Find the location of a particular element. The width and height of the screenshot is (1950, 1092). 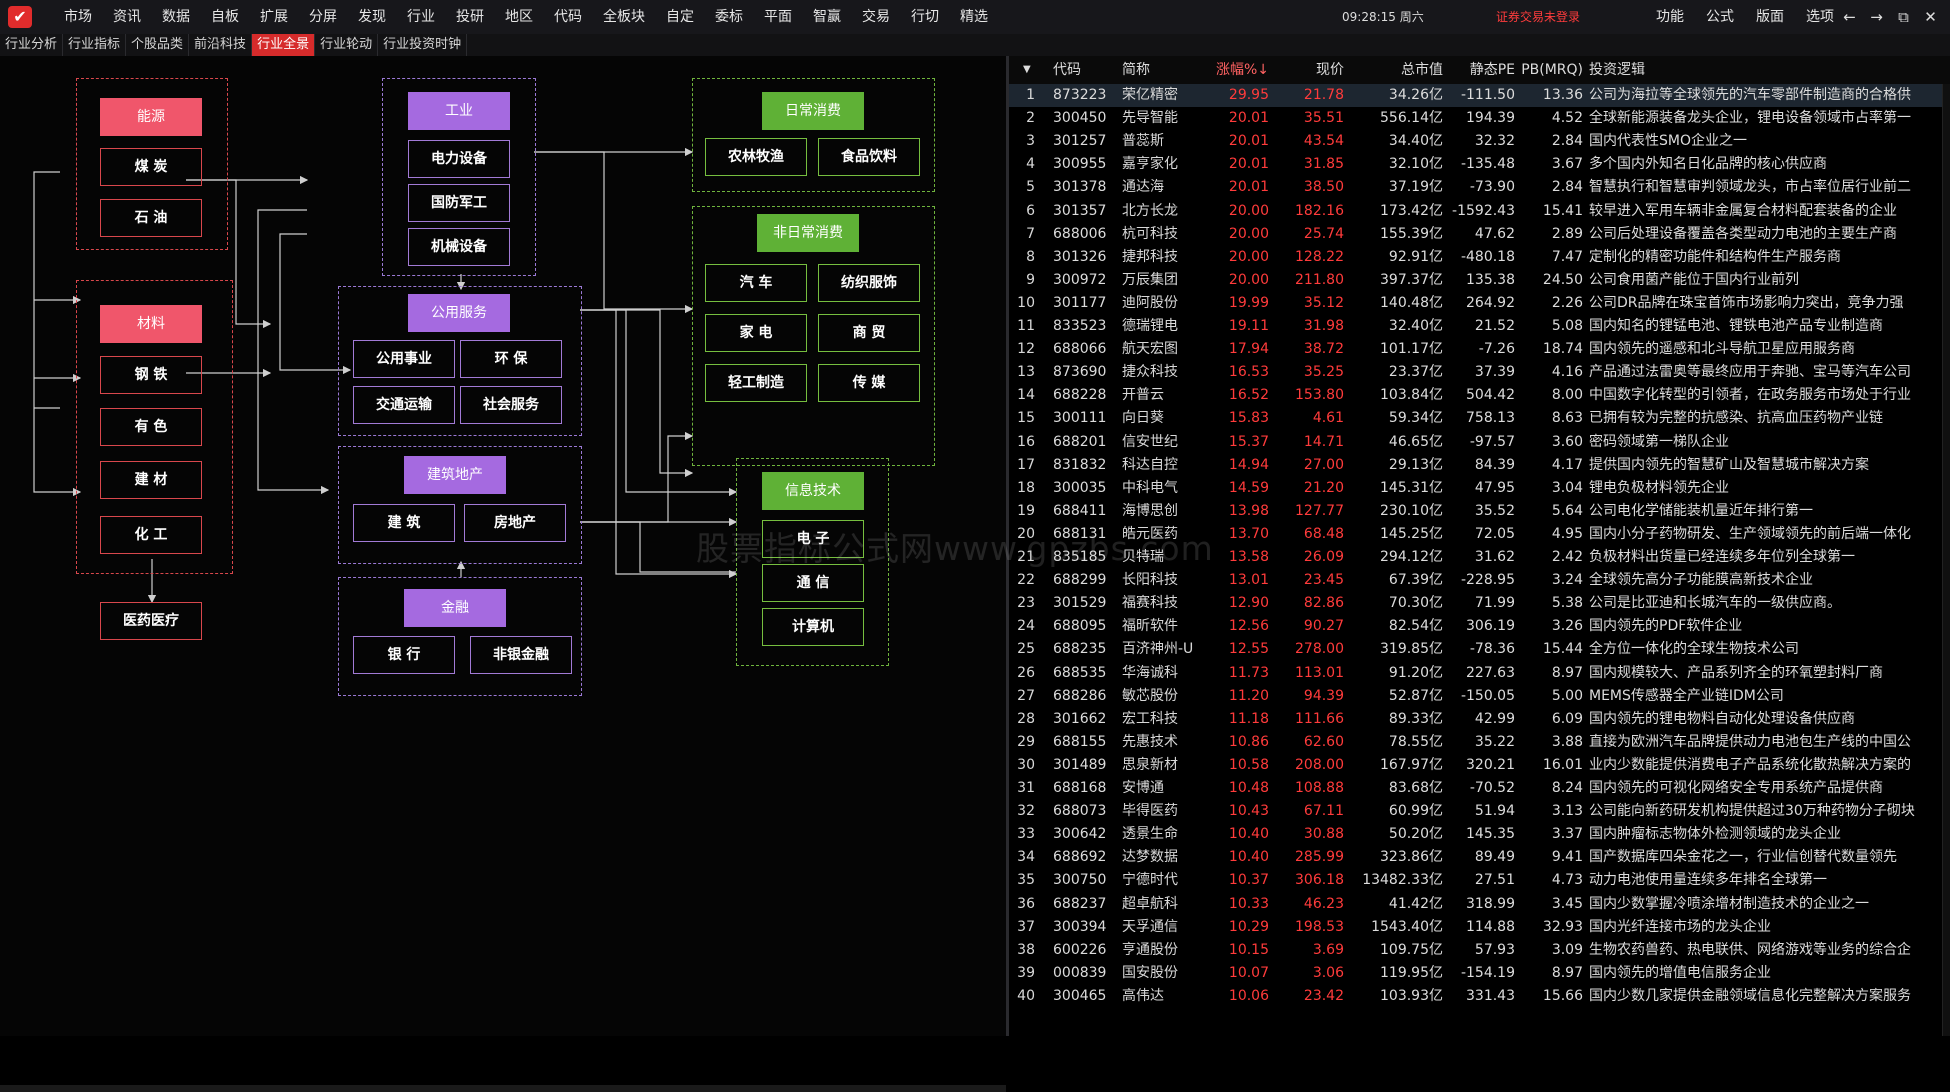

node-machinery: 机械设备 is located at coordinates (459, 247).